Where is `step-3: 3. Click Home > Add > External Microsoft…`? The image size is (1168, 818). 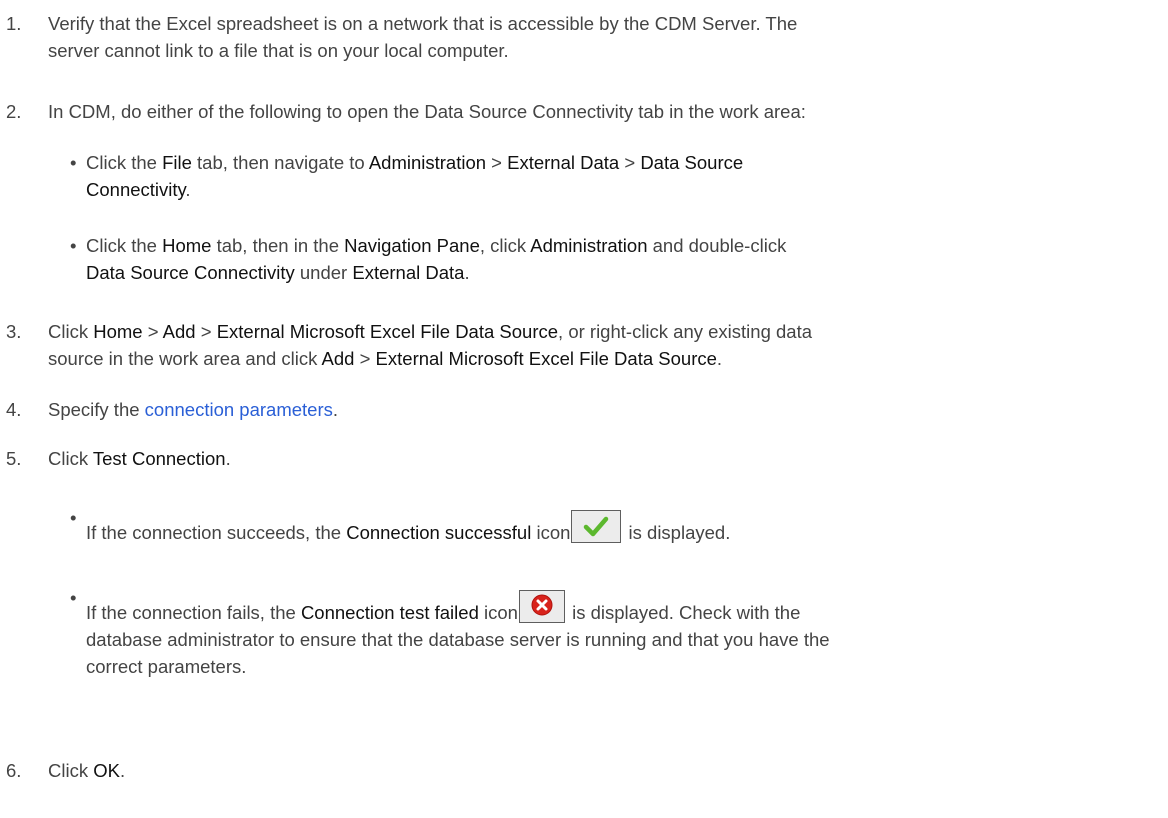 step-3: 3. Click Home > Add > External Microsoft… is located at coordinates (580, 345).